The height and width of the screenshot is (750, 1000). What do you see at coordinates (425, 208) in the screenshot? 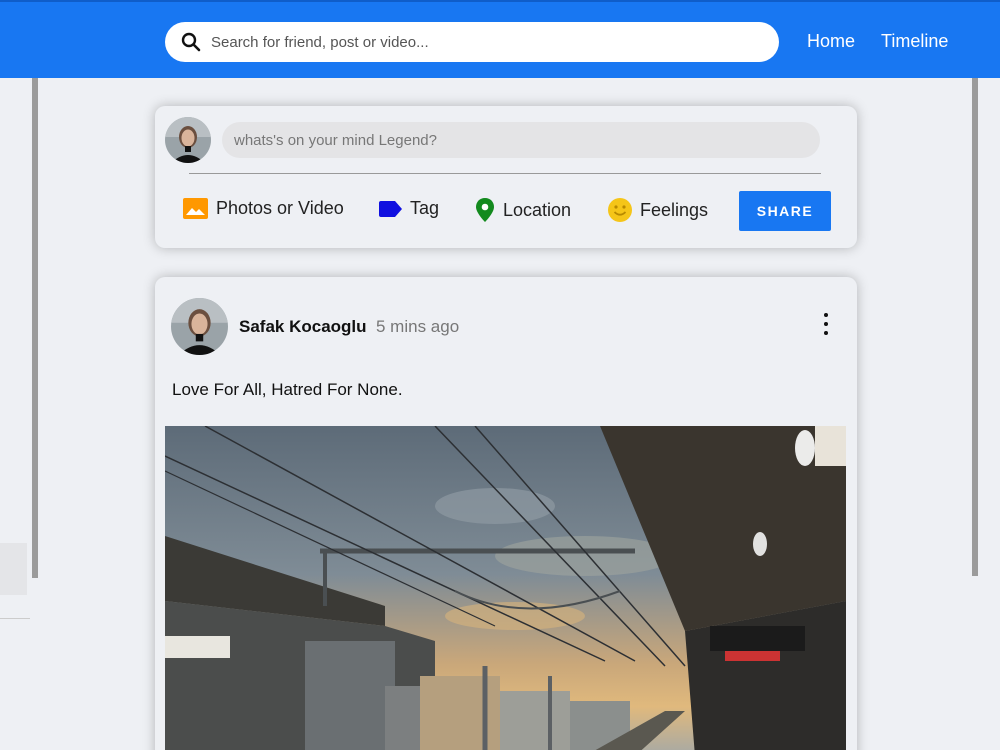
I see `option-label: Tag` at bounding box center [425, 208].